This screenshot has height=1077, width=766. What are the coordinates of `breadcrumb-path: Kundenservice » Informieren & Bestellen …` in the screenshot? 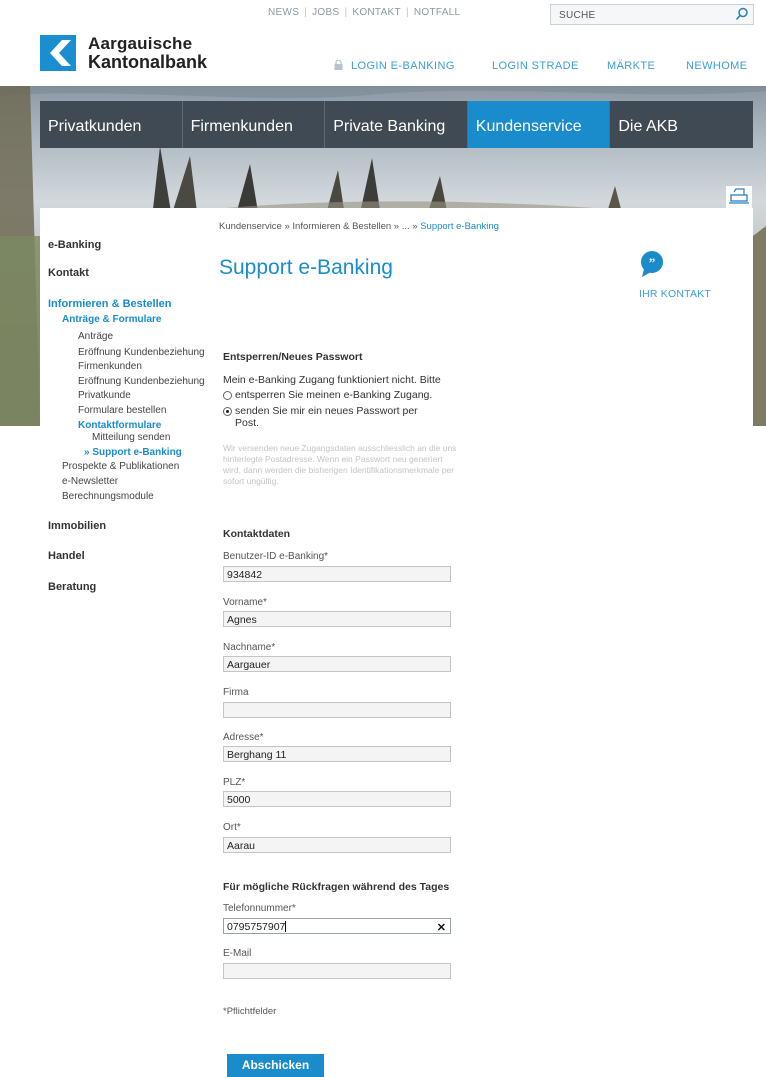 It's located at (319, 226).